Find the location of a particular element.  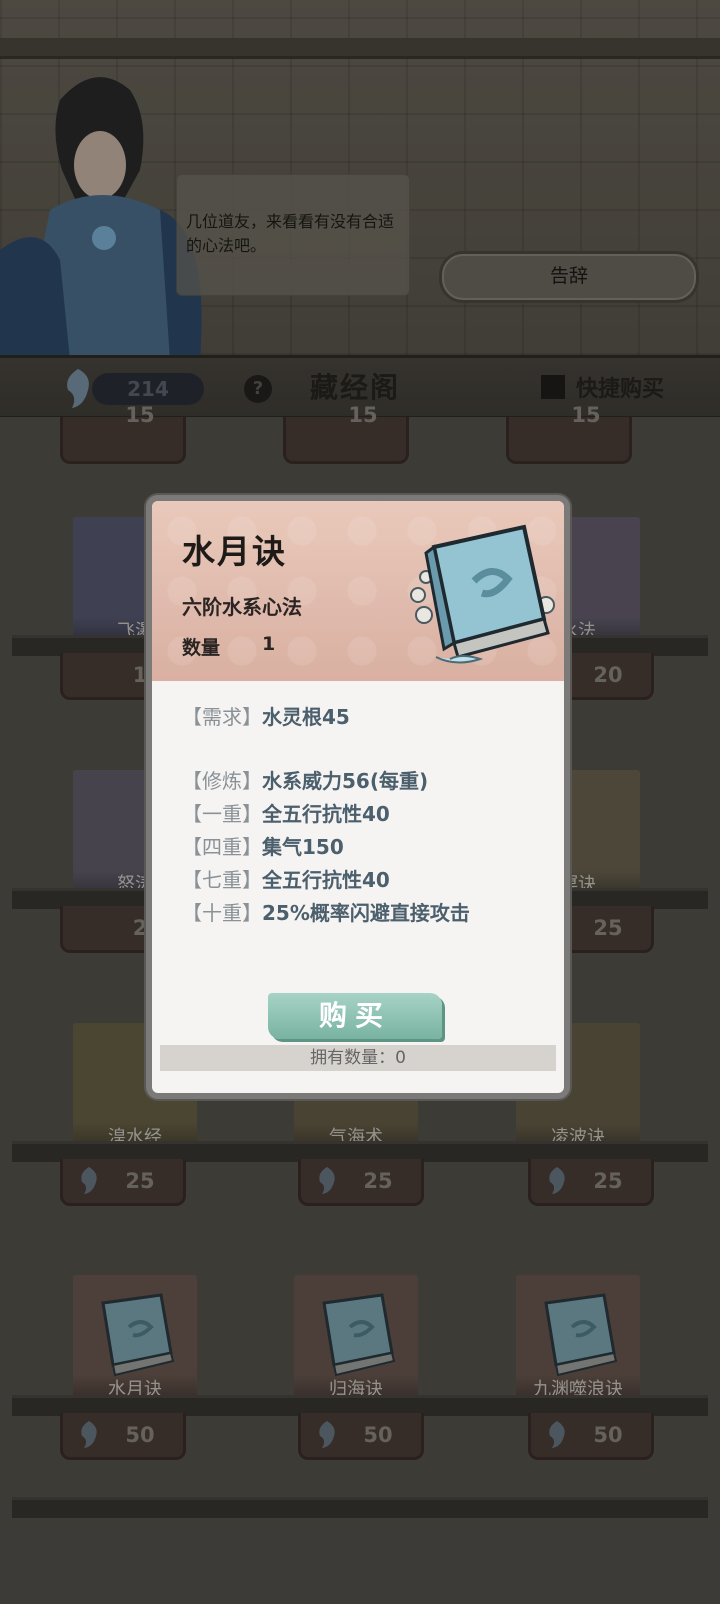

stage-tag: 【一重】 is located at coordinates (222, 814).